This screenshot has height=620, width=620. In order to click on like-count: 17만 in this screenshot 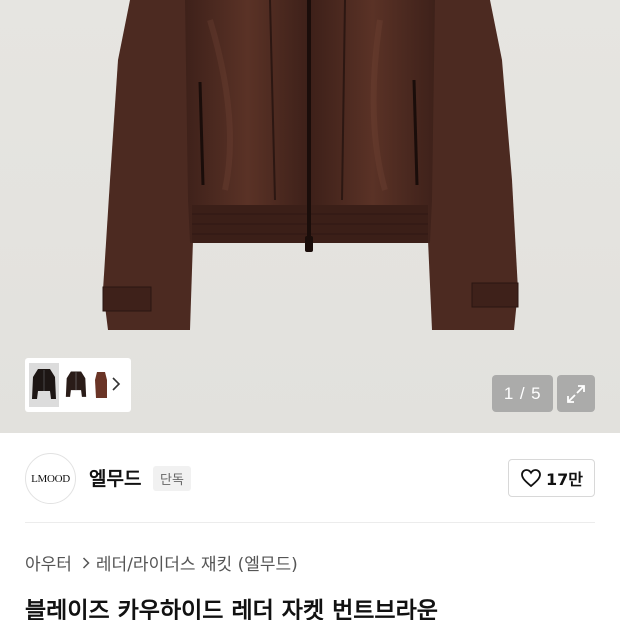, I will do `click(564, 479)`.